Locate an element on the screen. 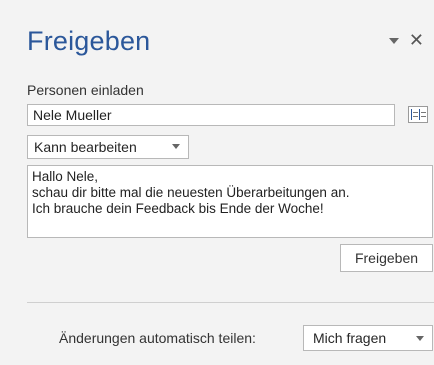 The image size is (434, 365). address-book-icon is located at coordinates (418, 114).